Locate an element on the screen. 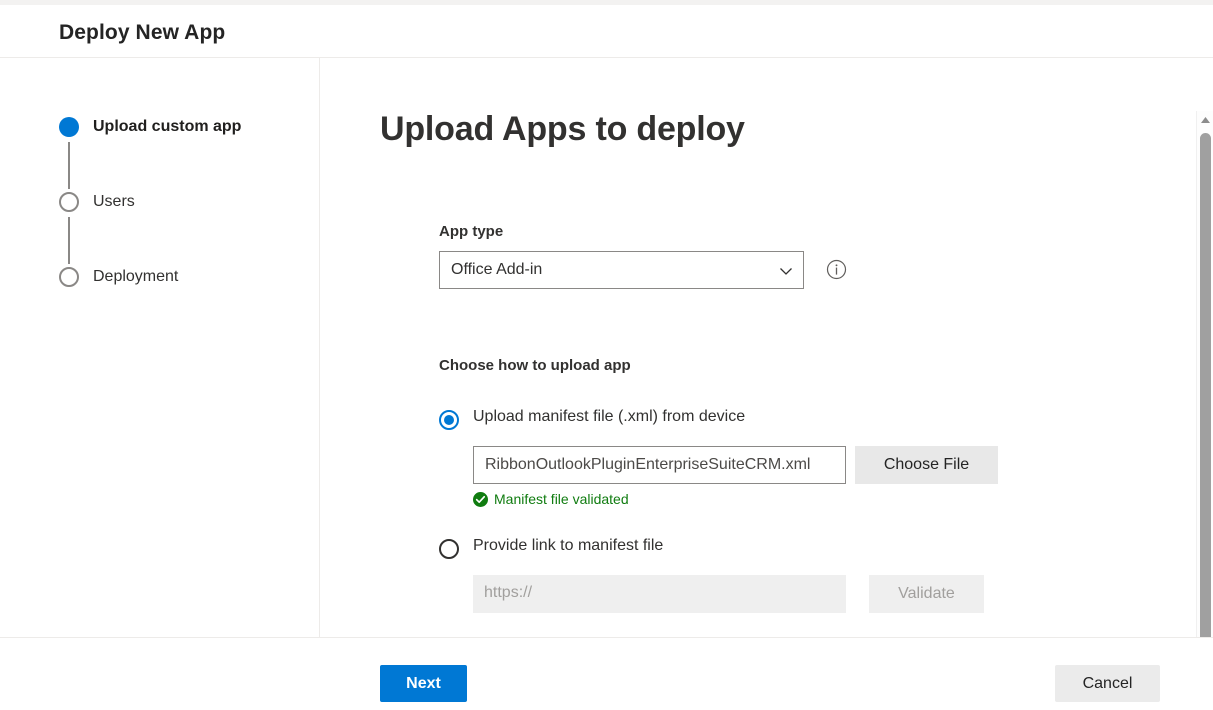 This screenshot has width=1213, height=710. step-label: Upload custom app is located at coordinates (167, 126).